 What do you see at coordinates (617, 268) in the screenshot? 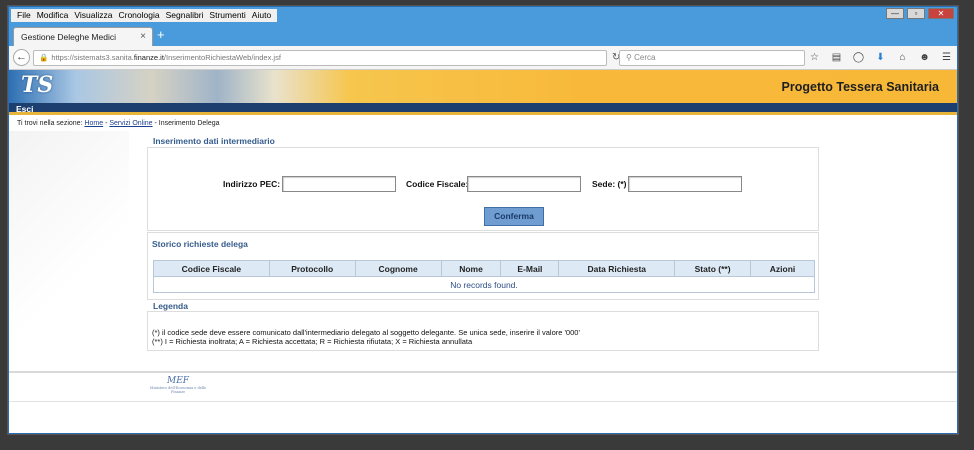
I see `col-data-richiesta: Data Richiesta` at bounding box center [617, 268].